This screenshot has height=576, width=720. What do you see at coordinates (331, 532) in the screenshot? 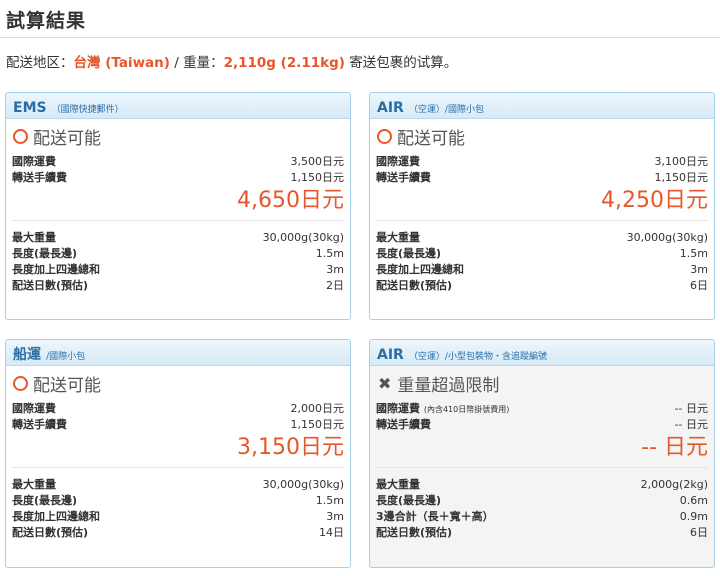
I see `spec-value: 14日` at bounding box center [331, 532].